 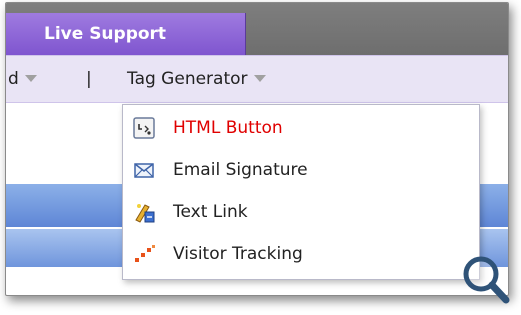 What do you see at coordinates (22, 79) in the screenshot?
I see `menu-item-previous: d` at bounding box center [22, 79].